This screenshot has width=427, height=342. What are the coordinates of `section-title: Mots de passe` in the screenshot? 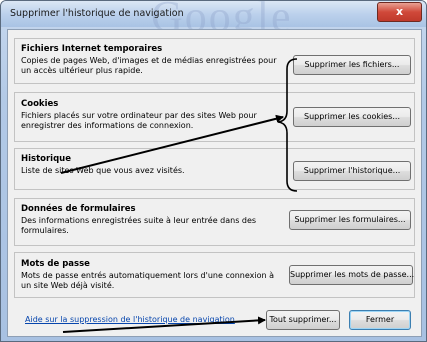 It's located at (55, 264).